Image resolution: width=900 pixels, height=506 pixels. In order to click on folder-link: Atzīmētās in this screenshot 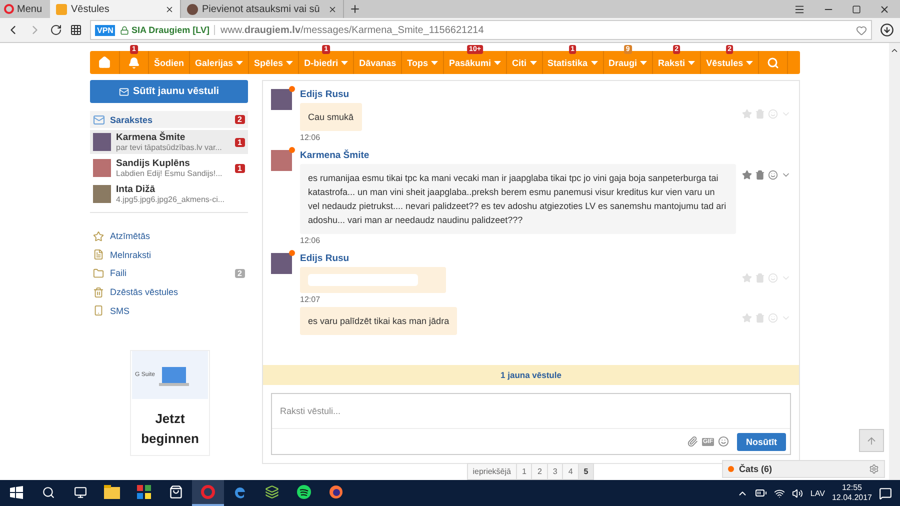, I will do `click(169, 236)`.